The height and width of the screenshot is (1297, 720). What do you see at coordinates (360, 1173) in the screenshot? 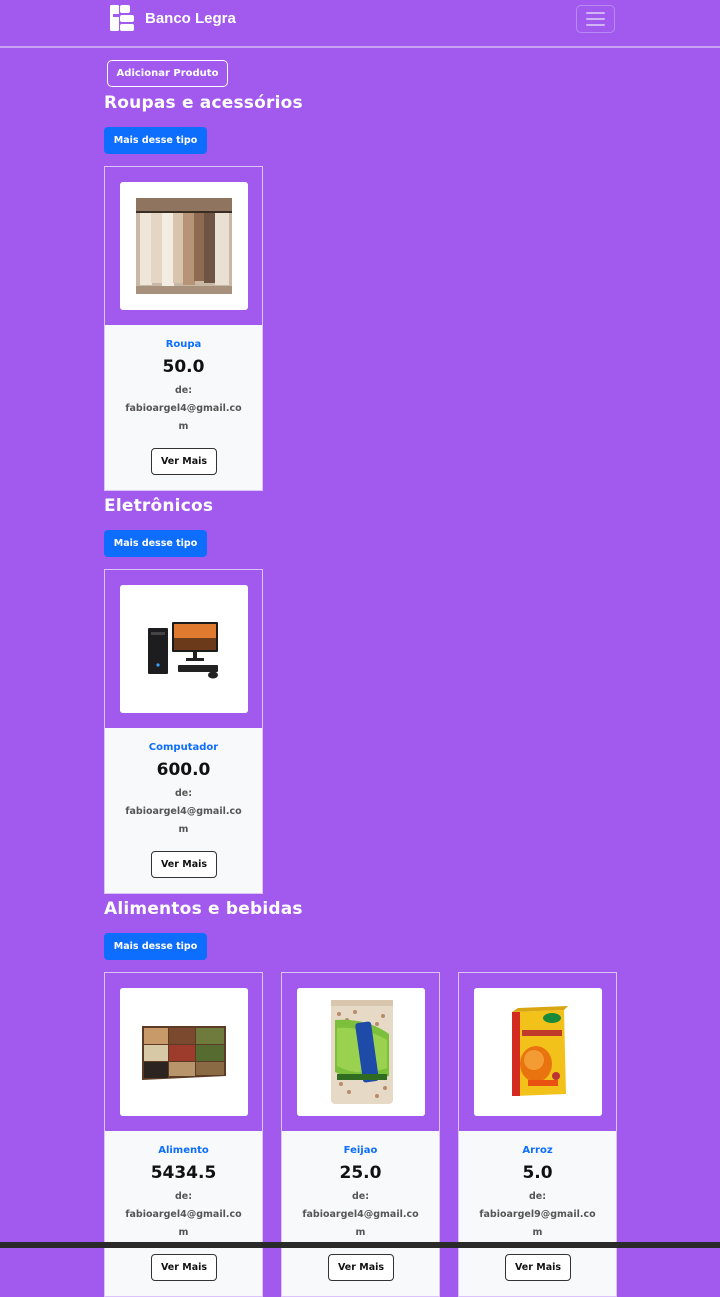
I see `product-price: 25.0` at bounding box center [360, 1173].